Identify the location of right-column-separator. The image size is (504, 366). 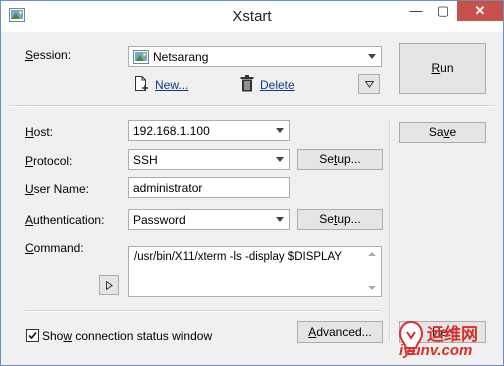
(390, 230).